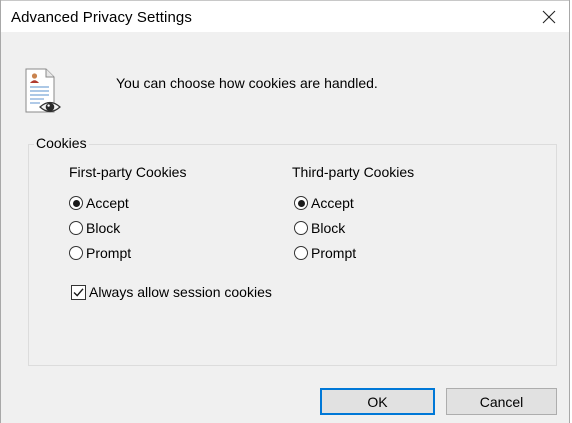 The height and width of the screenshot is (423, 572). Describe the element at coordinates (61, 143) in the screenshot. I see `cookies-group-label: Cookies` at that location.